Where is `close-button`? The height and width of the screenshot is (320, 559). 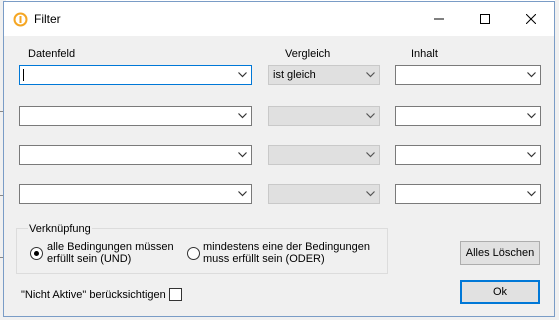
close-button is located at coordinates (531, 19).